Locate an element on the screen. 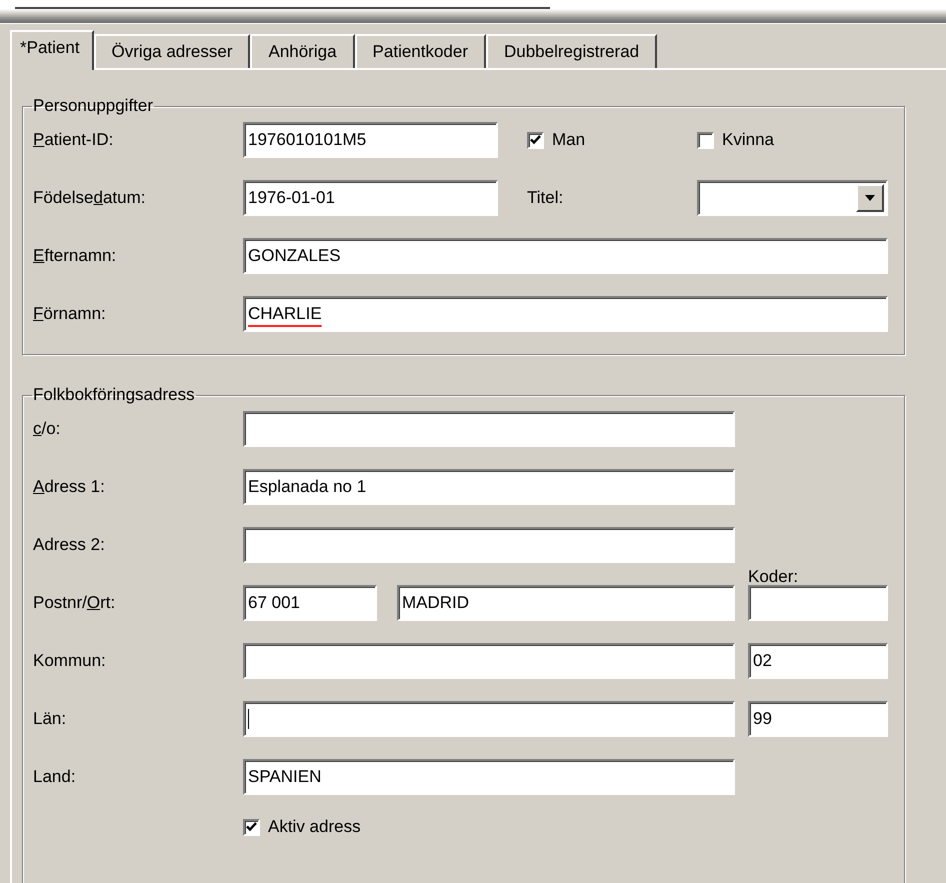  field-label: Koder: is located at coordinates (774, 577).